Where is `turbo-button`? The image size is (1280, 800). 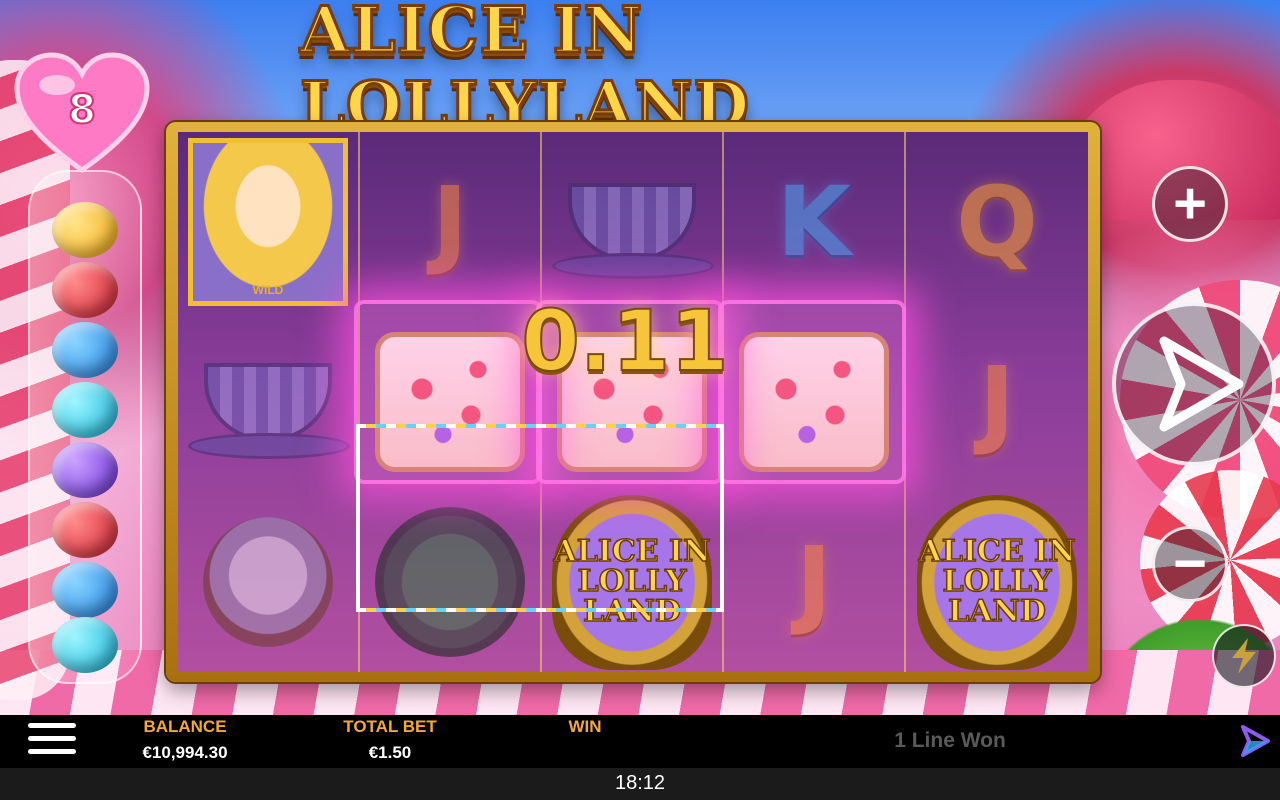 turbo-button is located at coordinates (1244, 656).